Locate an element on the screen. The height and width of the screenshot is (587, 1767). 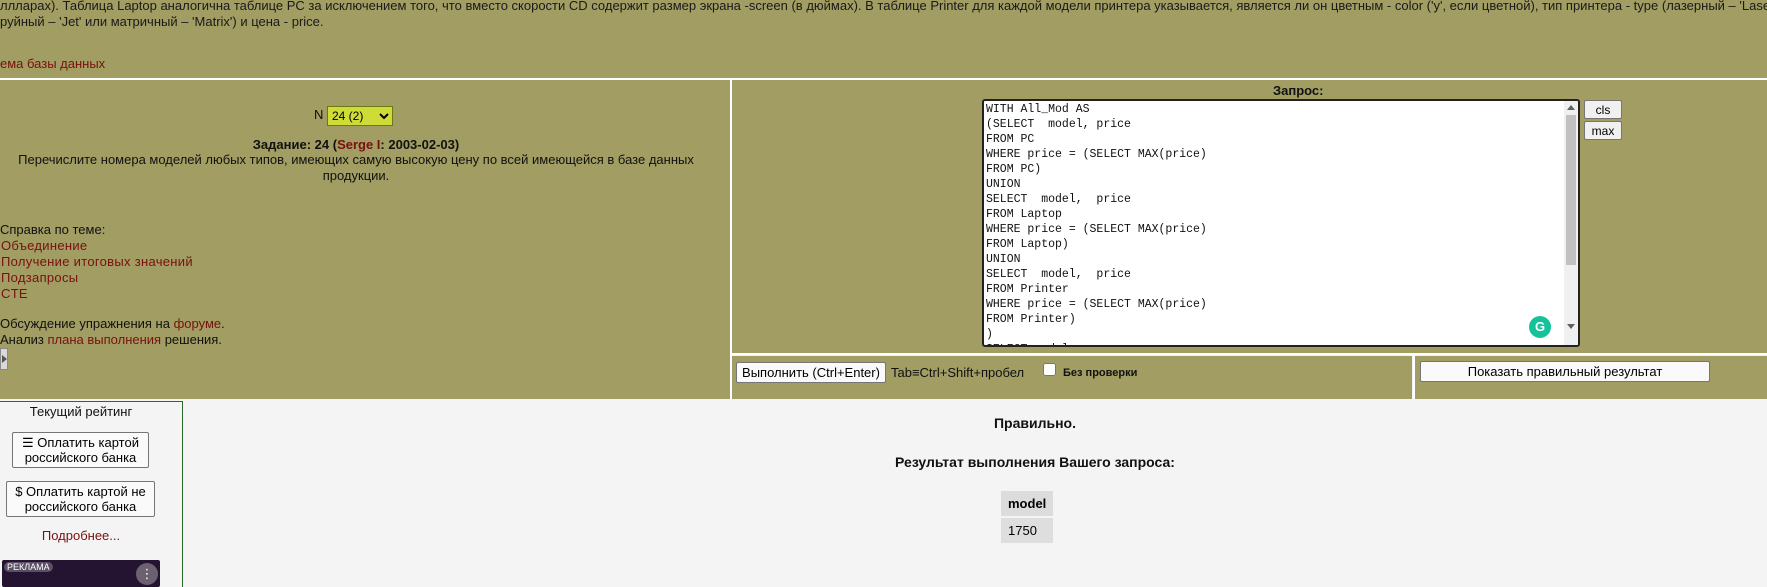
no-check-label: Без проверки is located at coordinates (1100, 373).